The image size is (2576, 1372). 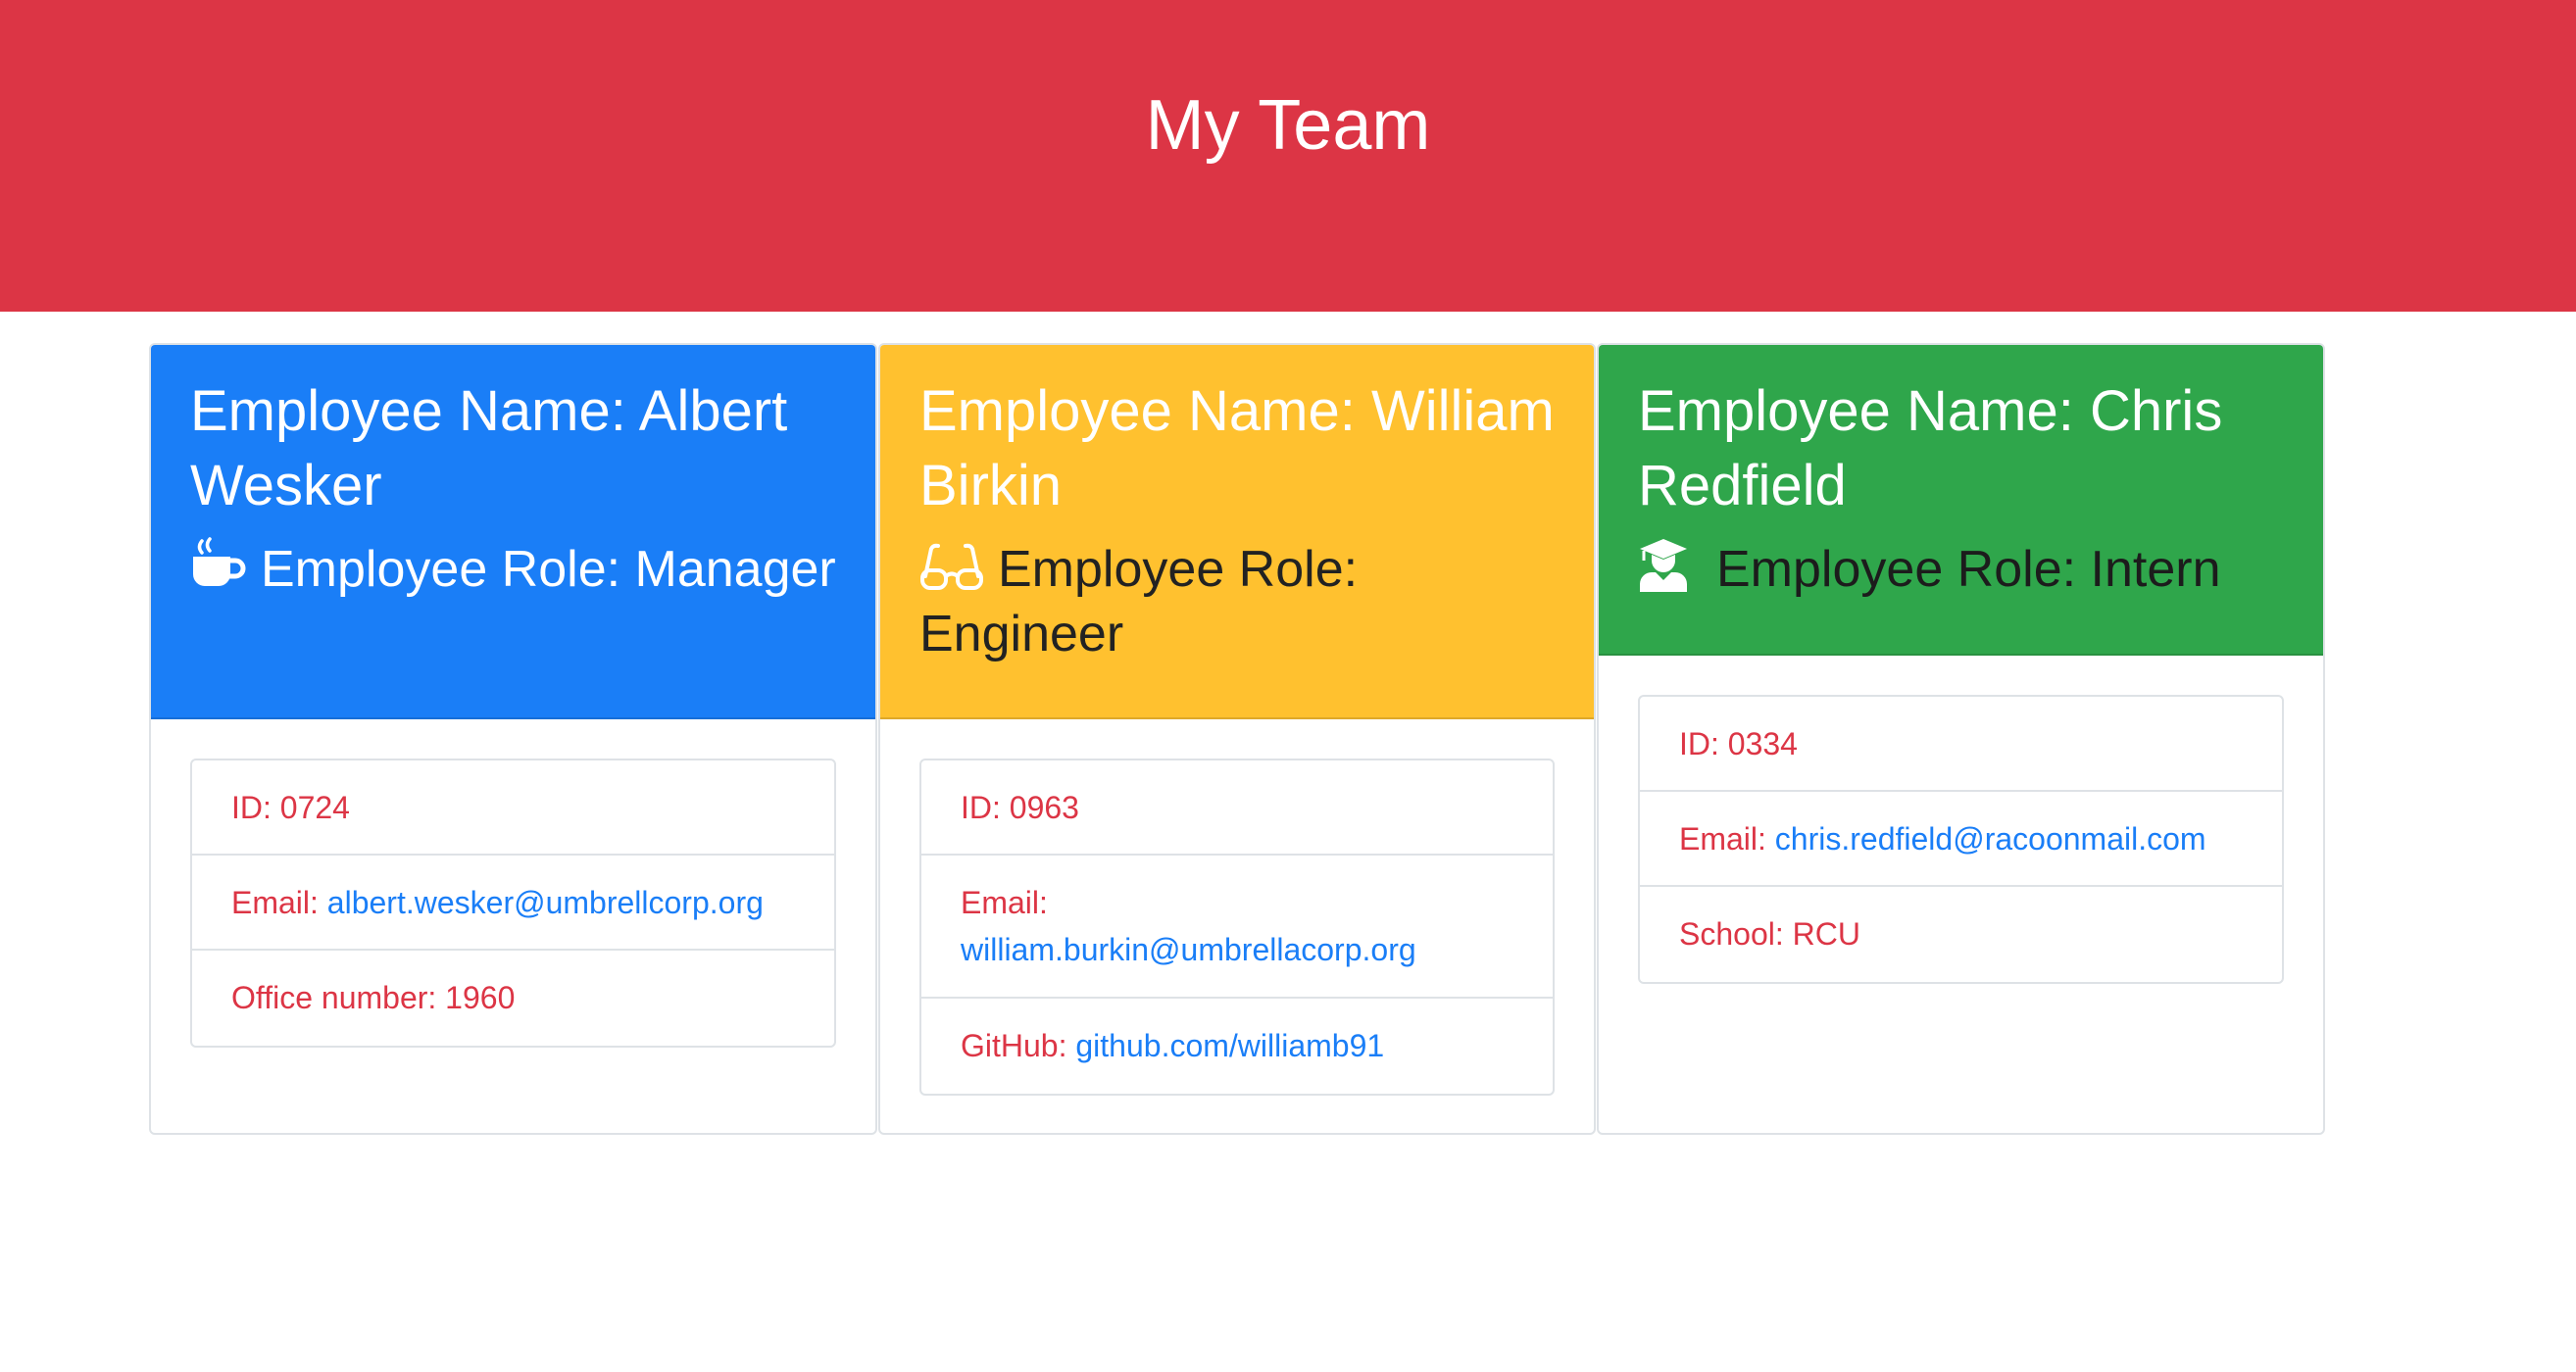 I want to click on email-link: albert.wesker@umbrellcorp.org, so click(x=545, y=902).